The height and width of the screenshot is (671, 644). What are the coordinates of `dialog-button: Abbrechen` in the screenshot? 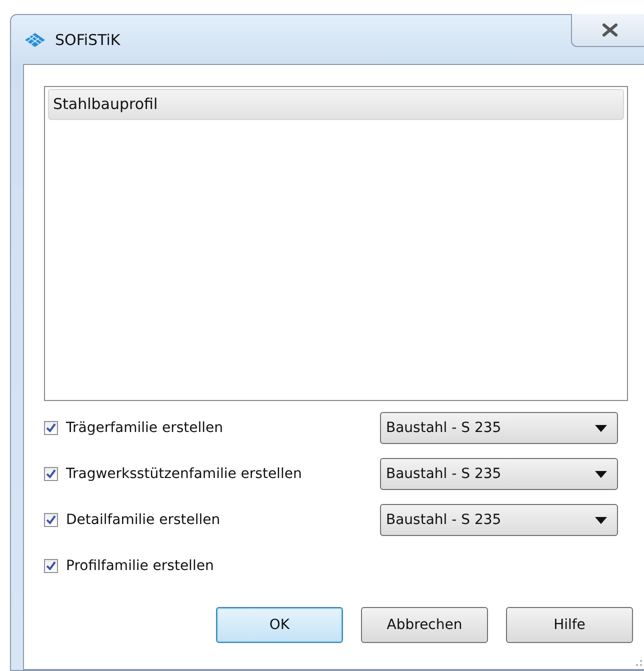 It's located at (424, 625).